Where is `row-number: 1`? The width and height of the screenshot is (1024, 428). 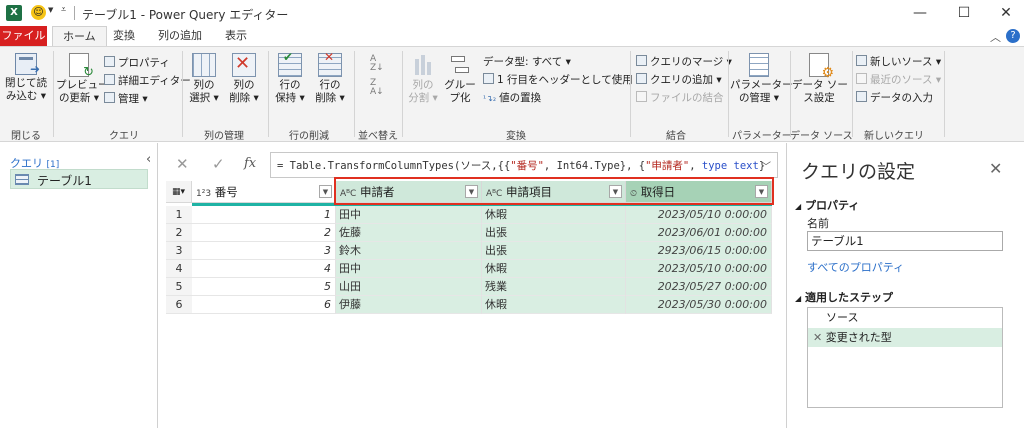 row-number: 1 is located at coordinates (179, 215).